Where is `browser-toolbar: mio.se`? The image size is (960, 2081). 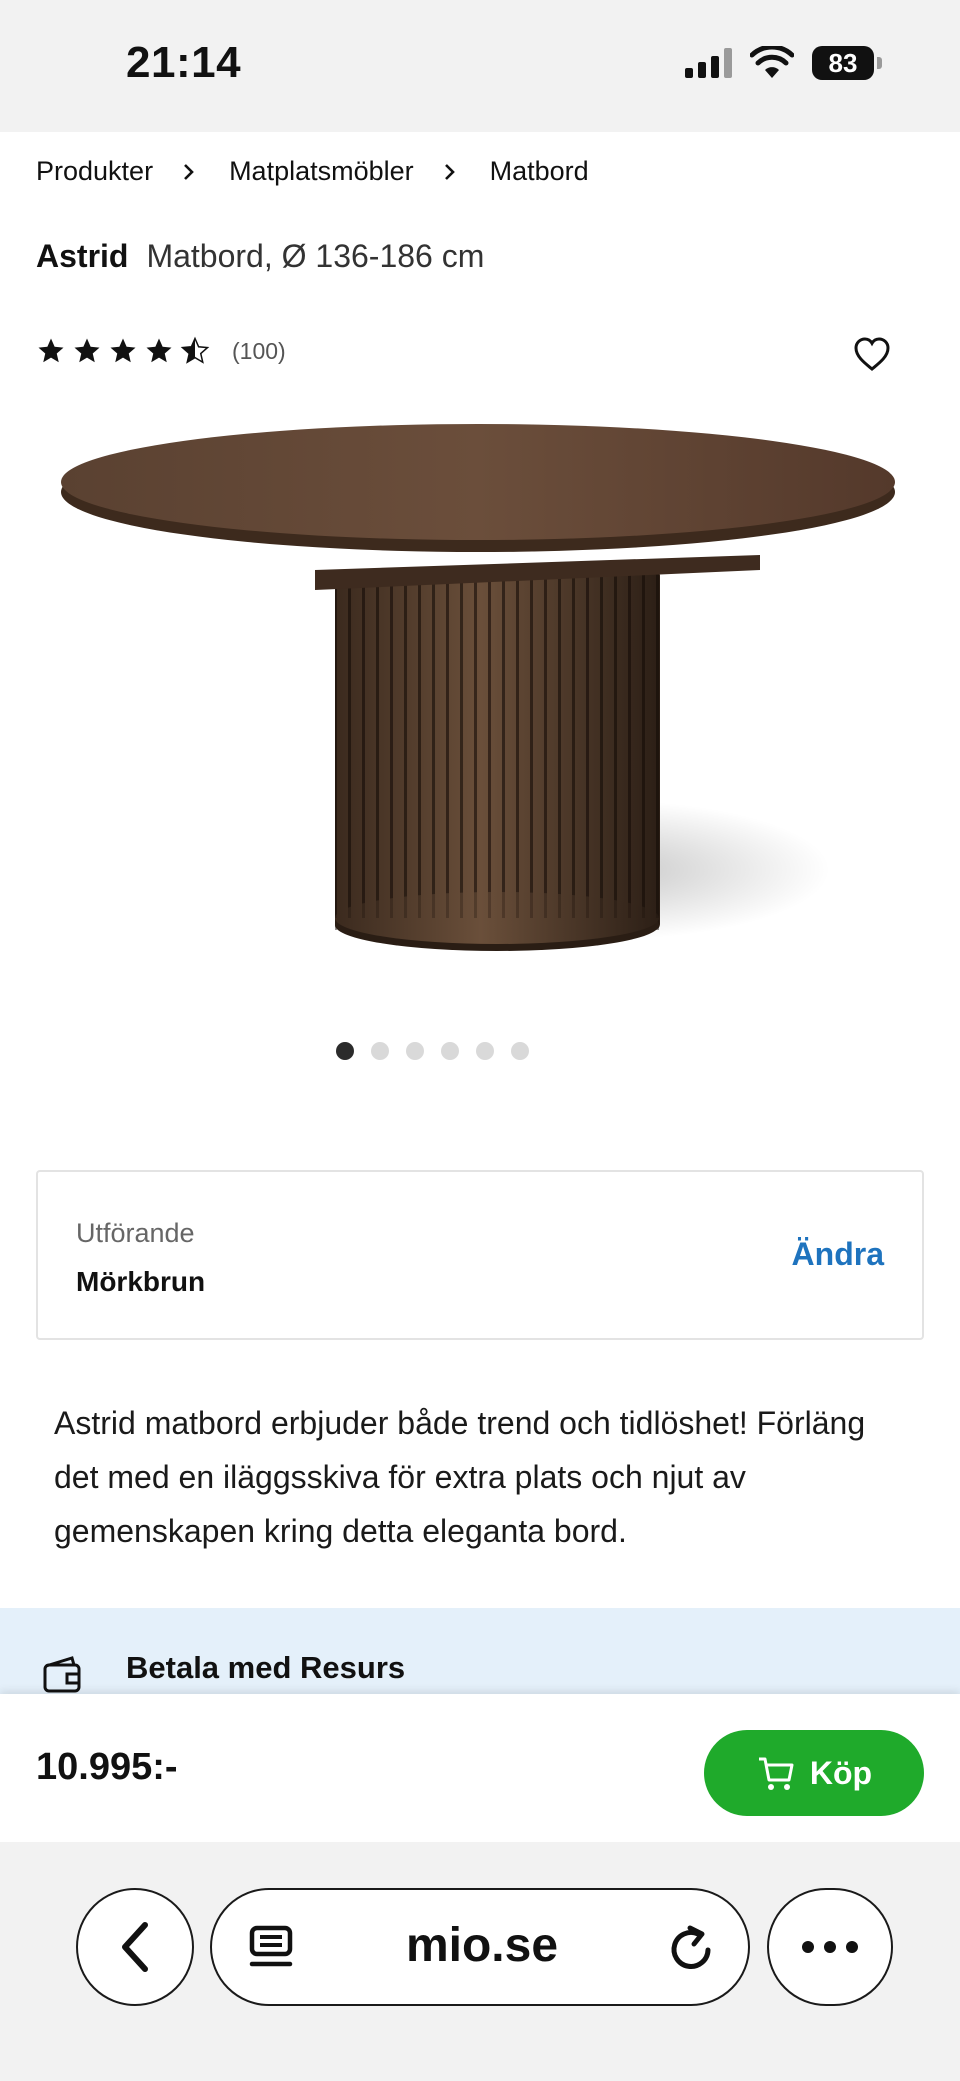 browser-toolbar: mio.se is located at coordinates (480, 1961).